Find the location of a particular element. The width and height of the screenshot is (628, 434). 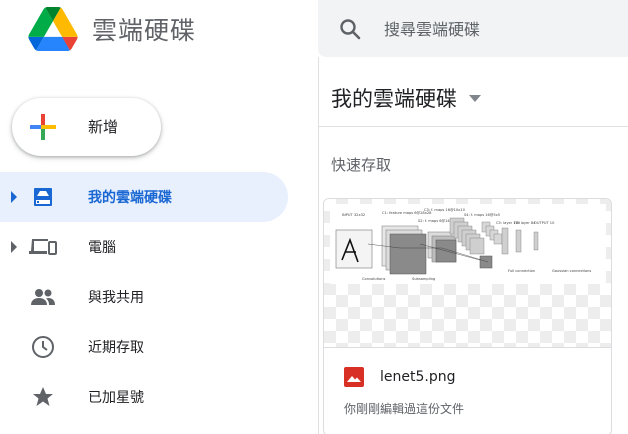

new-button: 新增 is located at coordinates (86, 127).